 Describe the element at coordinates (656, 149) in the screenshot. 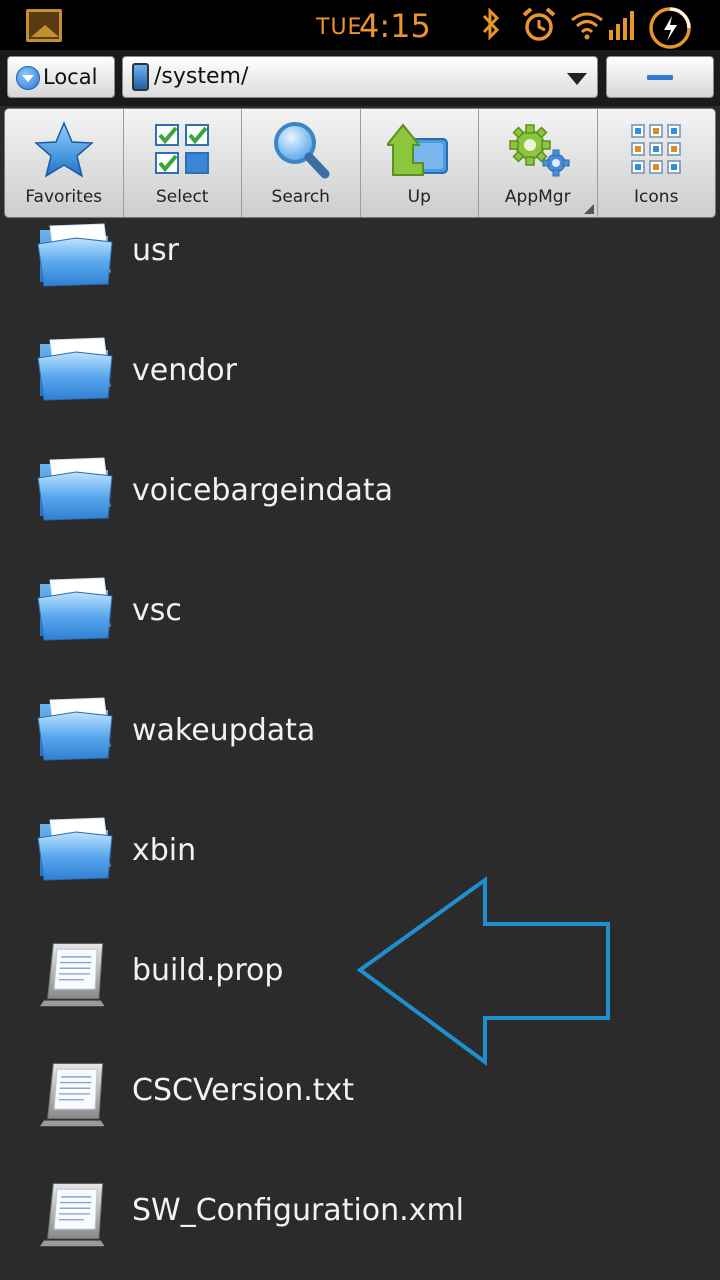

I see `icon-grid-icon` at that location.